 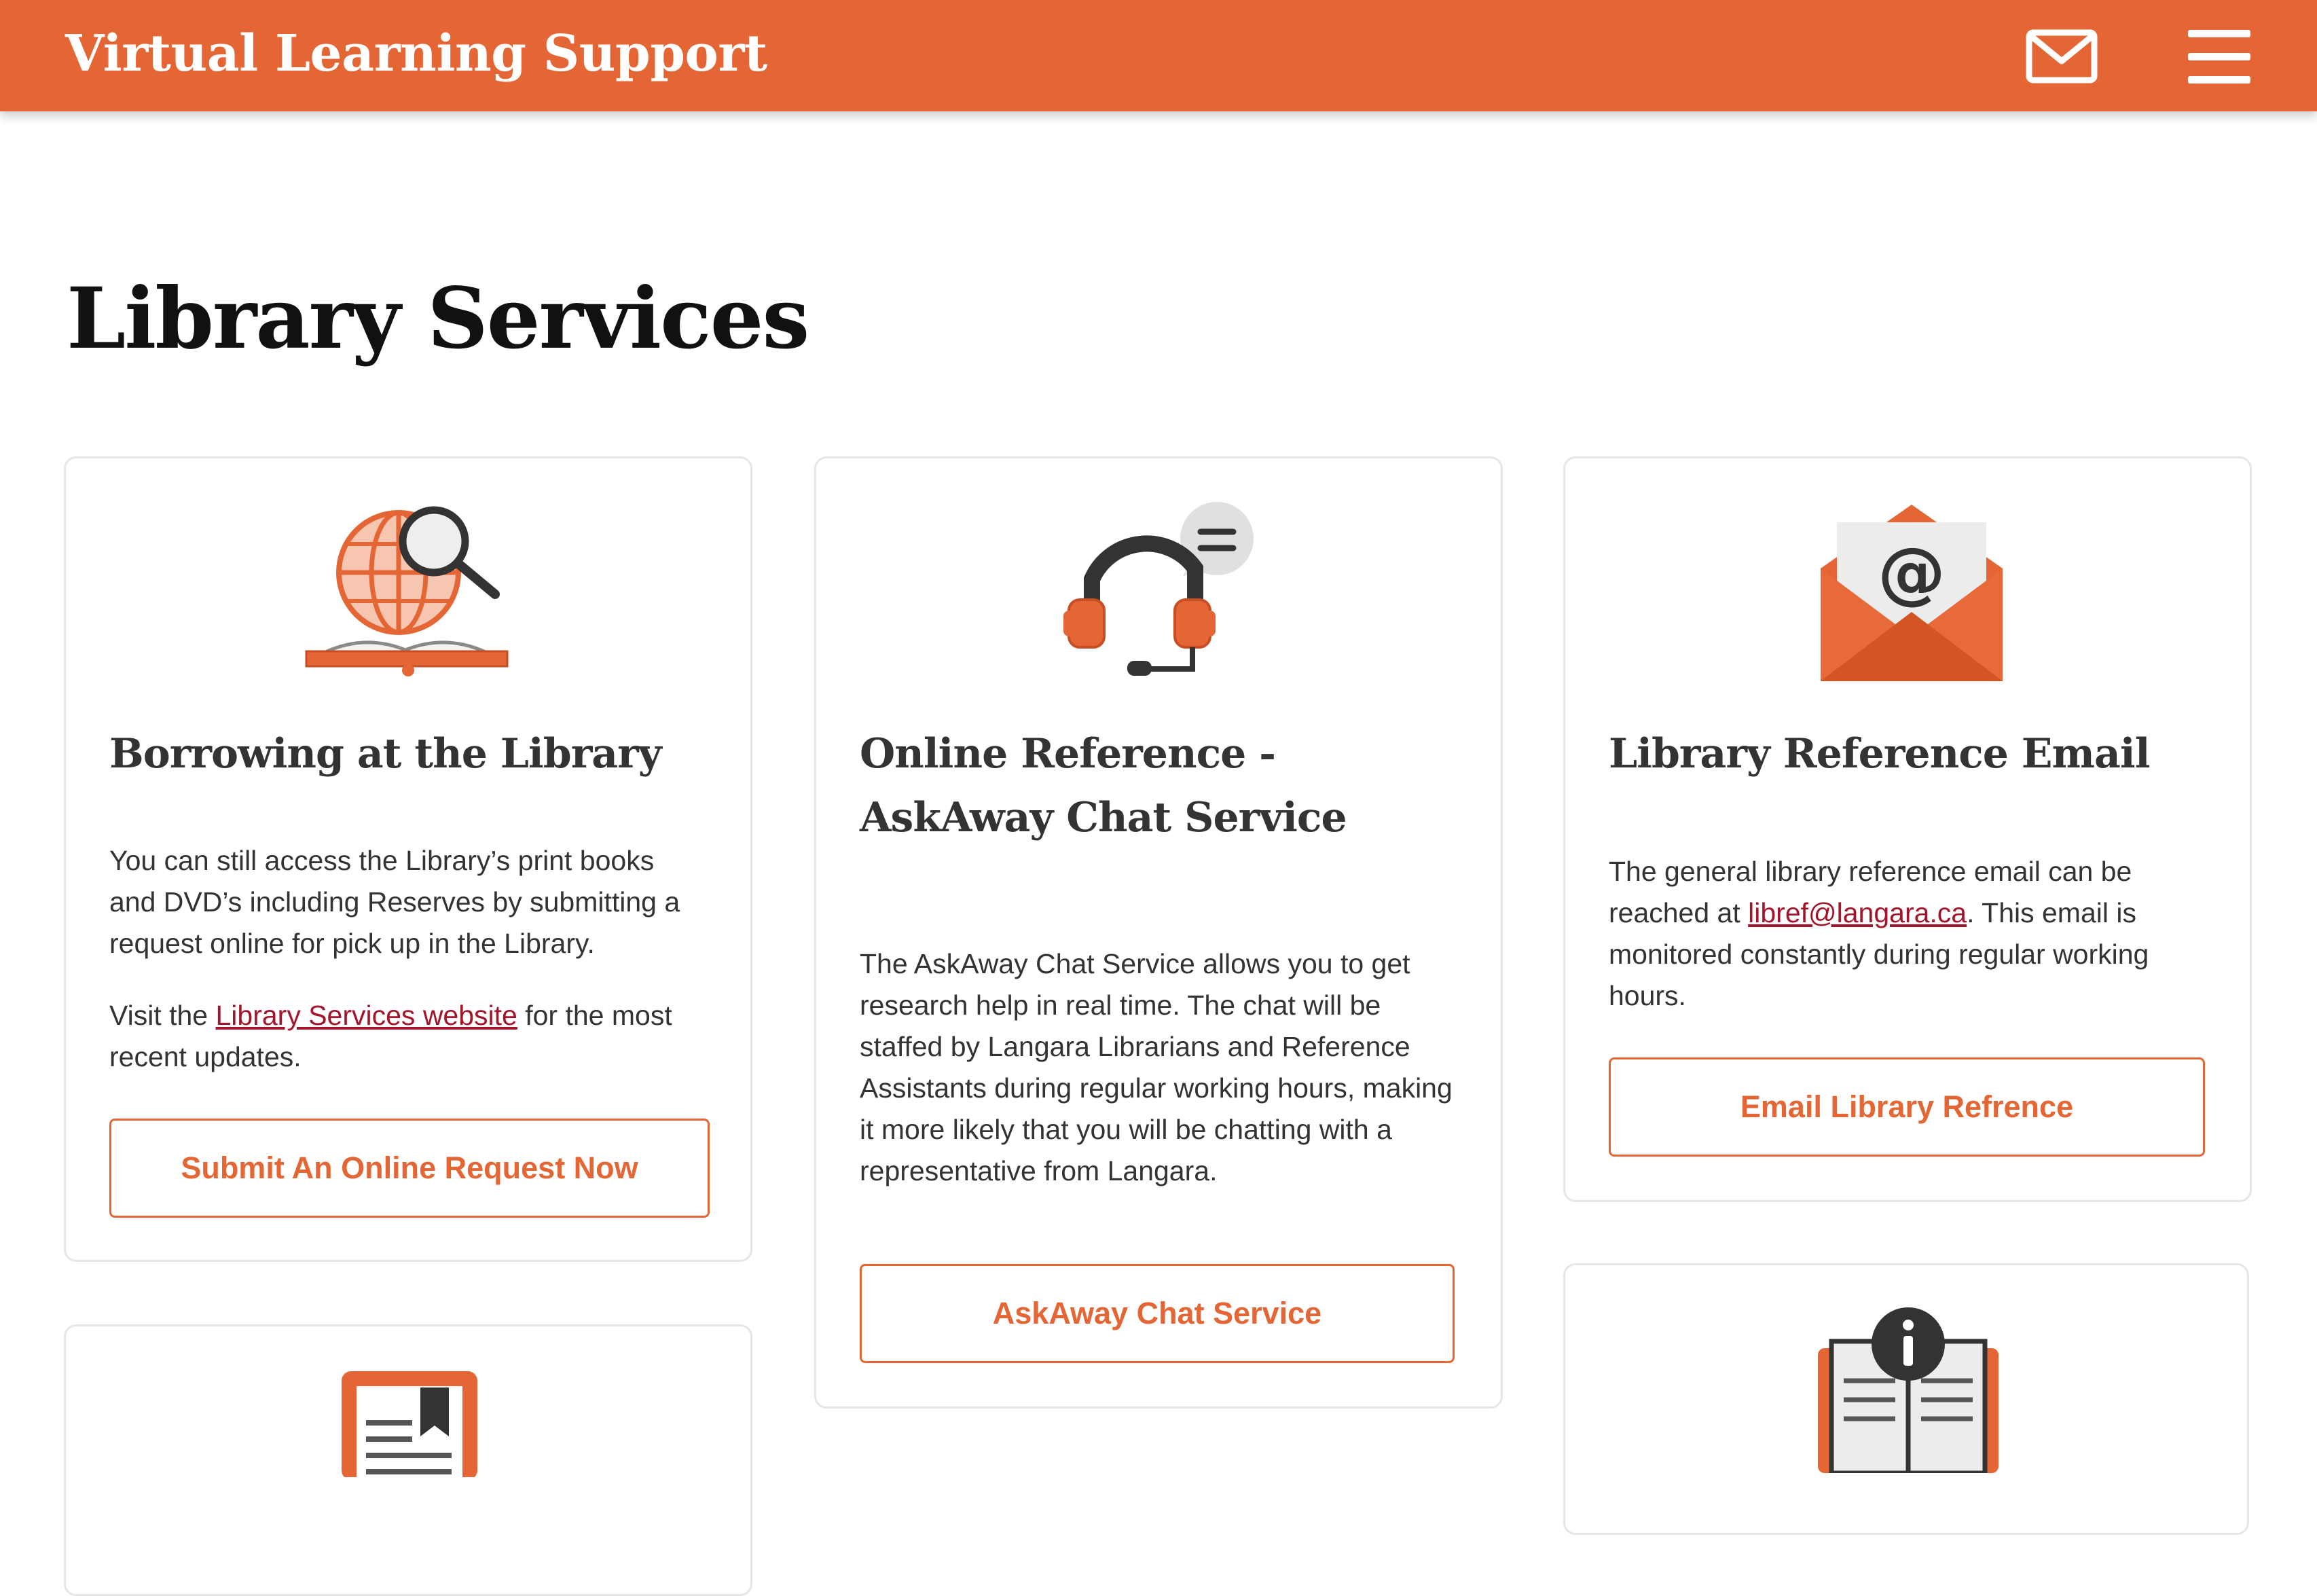 What do you see at coordinates (1880, 754) in the screenshot?
I see `card-title-email: Library Reference Email` at bounding box center [1880, 754].